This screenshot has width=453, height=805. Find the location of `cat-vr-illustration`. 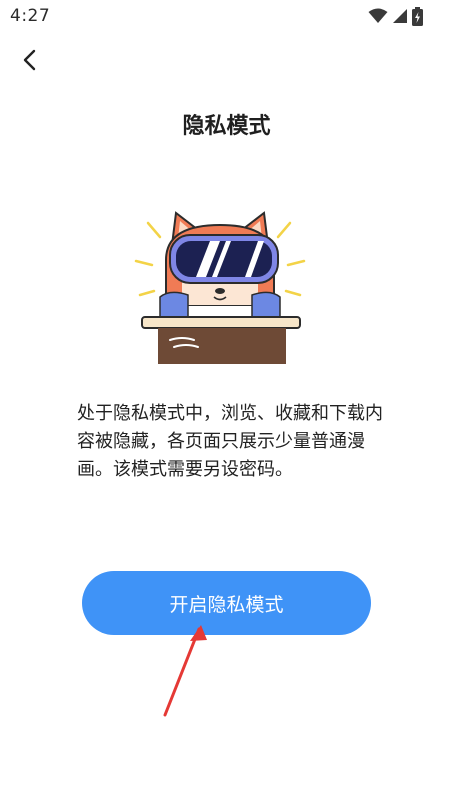

cat-vr-illustration is located at coordinates (220, 287).